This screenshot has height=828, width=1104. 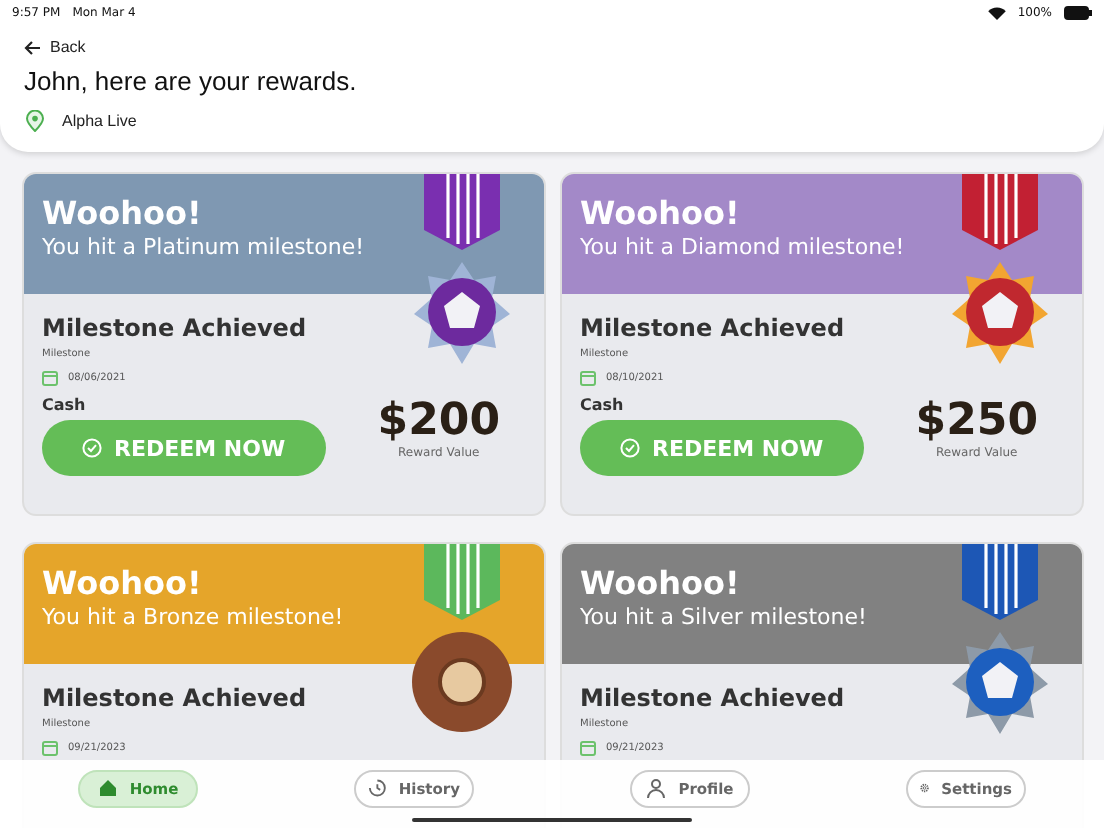 I want to click on wifi-icon, so click(x=996, y=13).